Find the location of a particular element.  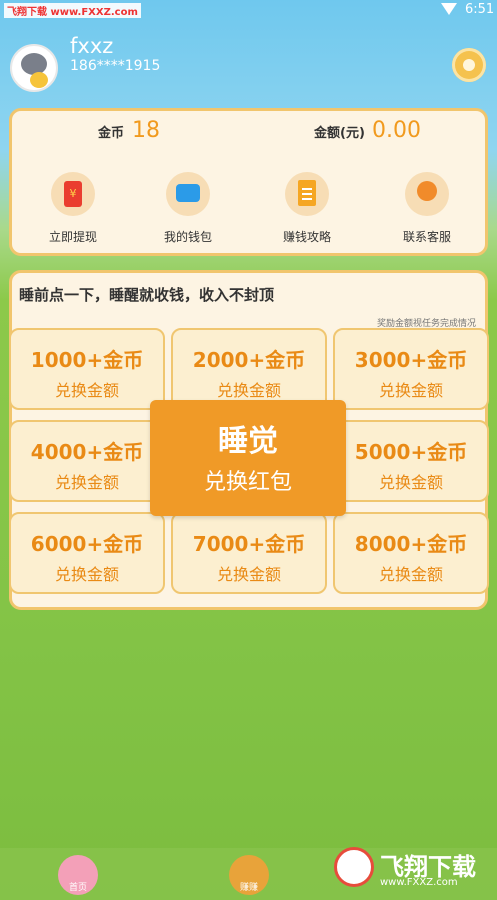

tile-title: 4000+金币 is located at coordinates (87, 452).